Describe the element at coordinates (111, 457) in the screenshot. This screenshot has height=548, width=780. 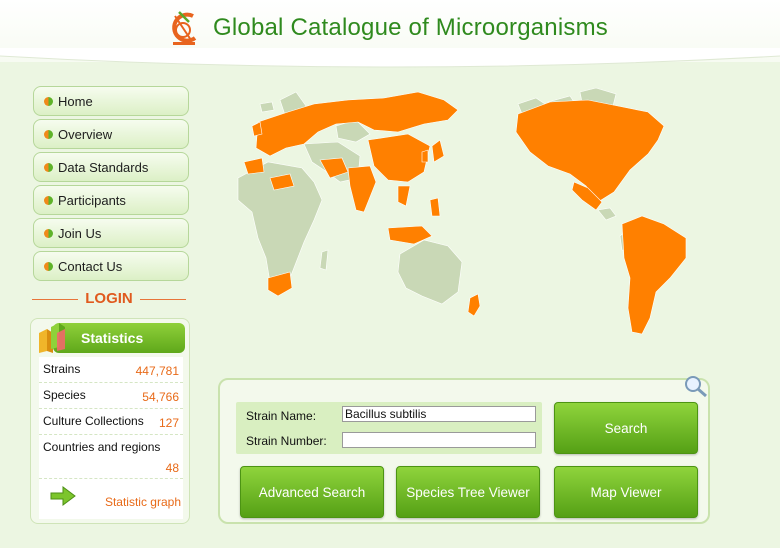
I see `stat-row-countries: Countries and regions 48` at that location.